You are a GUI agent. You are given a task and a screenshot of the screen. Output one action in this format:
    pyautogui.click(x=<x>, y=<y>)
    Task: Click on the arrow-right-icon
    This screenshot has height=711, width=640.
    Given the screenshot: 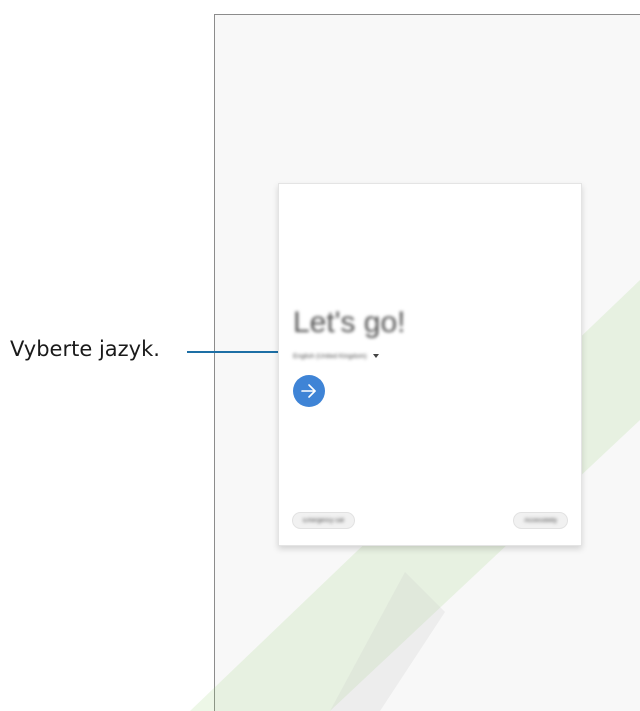 What is the action you would take?
    pyautogui.click(x=308, y=391)
    